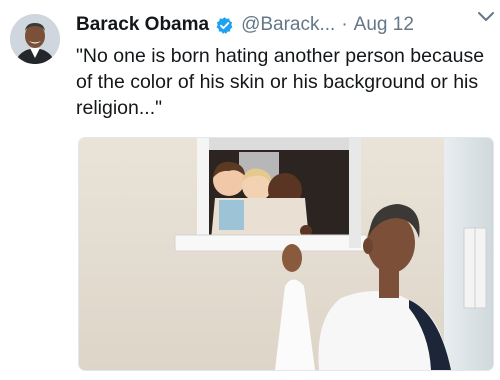 The height and width of the screenshot is (380, 500). I want to click on tweet-date: Aug 12, so click(384, 25).